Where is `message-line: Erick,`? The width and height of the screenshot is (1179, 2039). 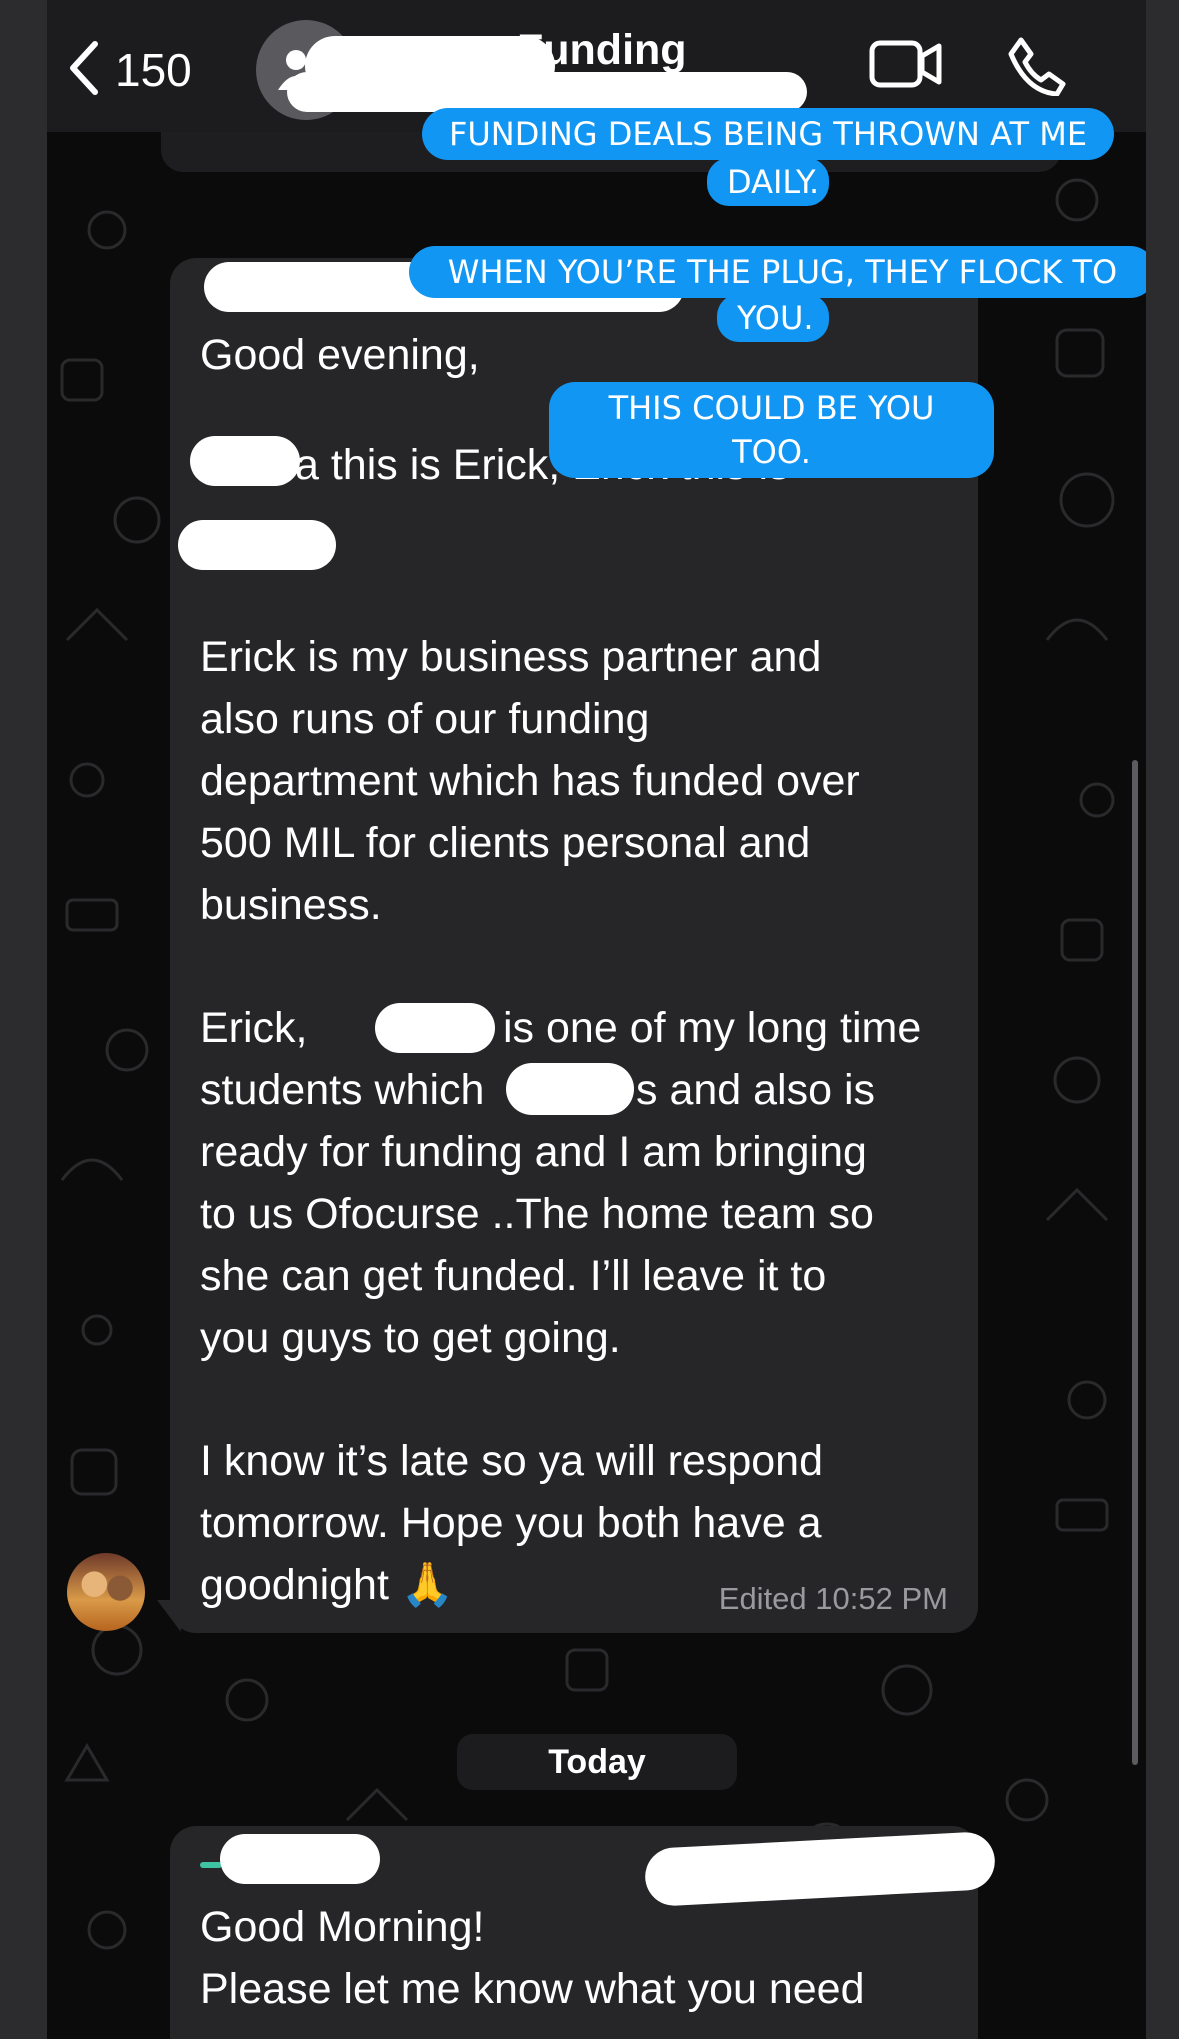 message-line: Erick, is located at coordinates (260, 1028).